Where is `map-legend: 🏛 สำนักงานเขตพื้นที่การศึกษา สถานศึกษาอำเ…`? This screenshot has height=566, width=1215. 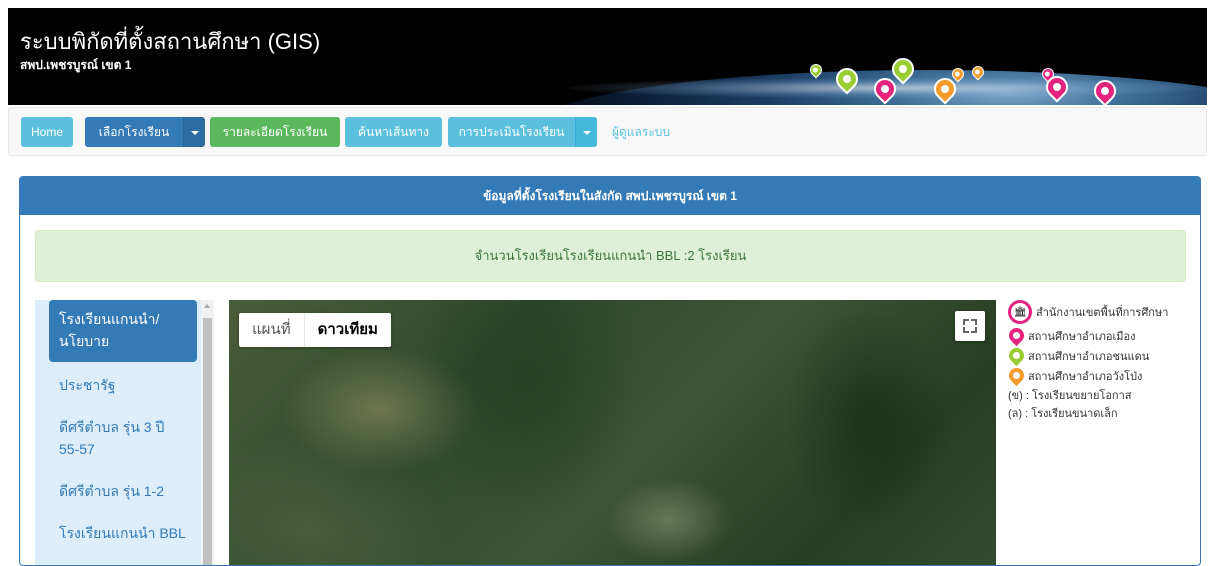
map-legend: 🏛 สำนักงานเขตพื้นที่การศึกษา สถานศึกษาอำเ… is located at coordinates (1096, 362).